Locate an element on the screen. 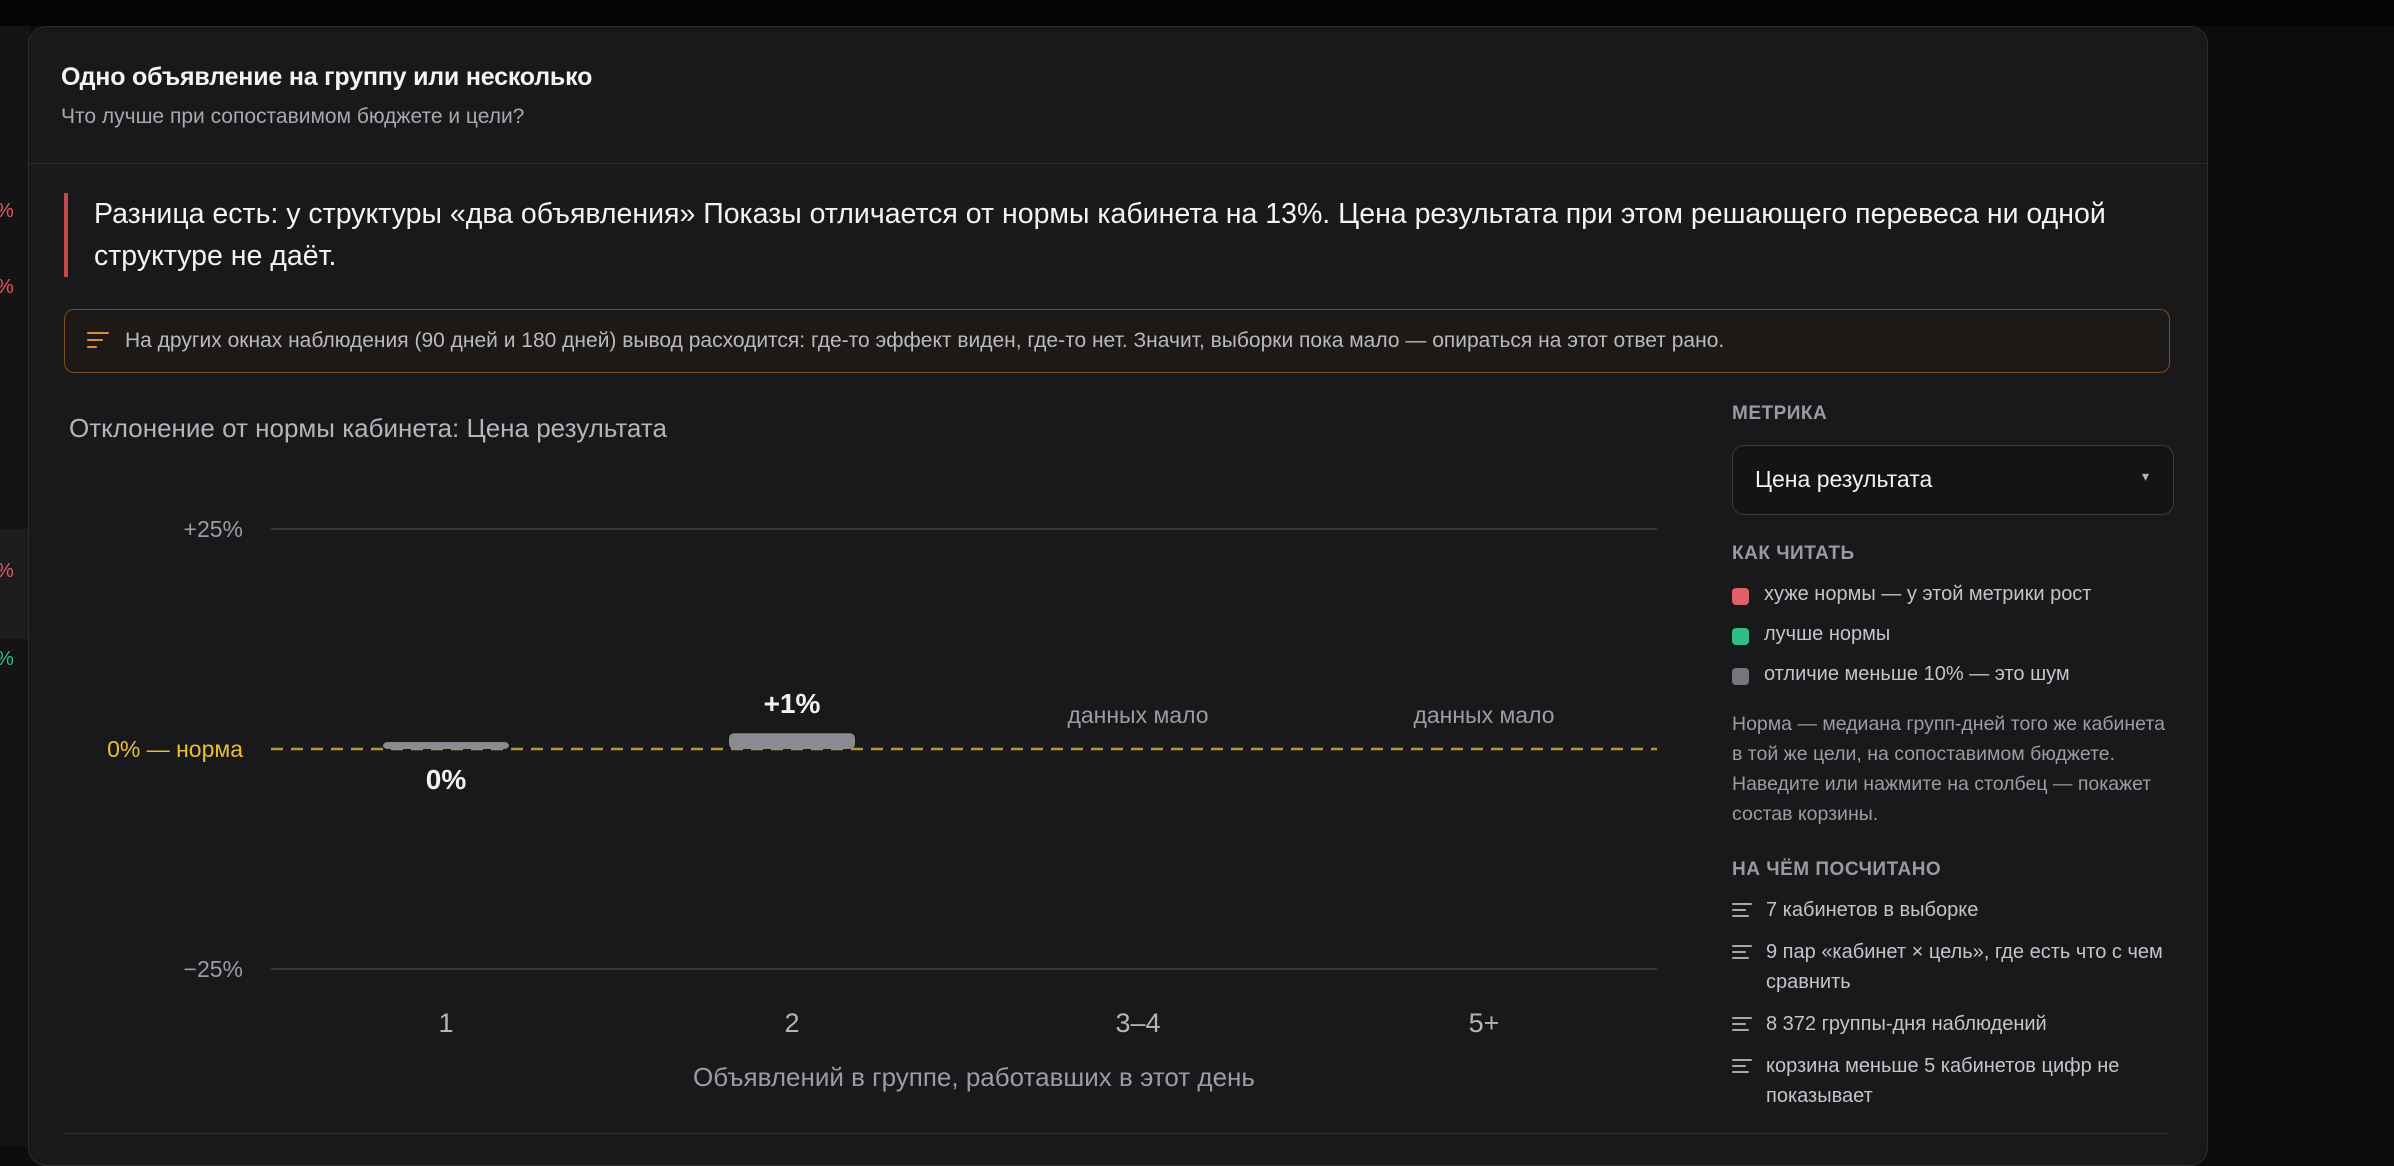  legend-swatch-gray is located at coordinates (1740, 676).